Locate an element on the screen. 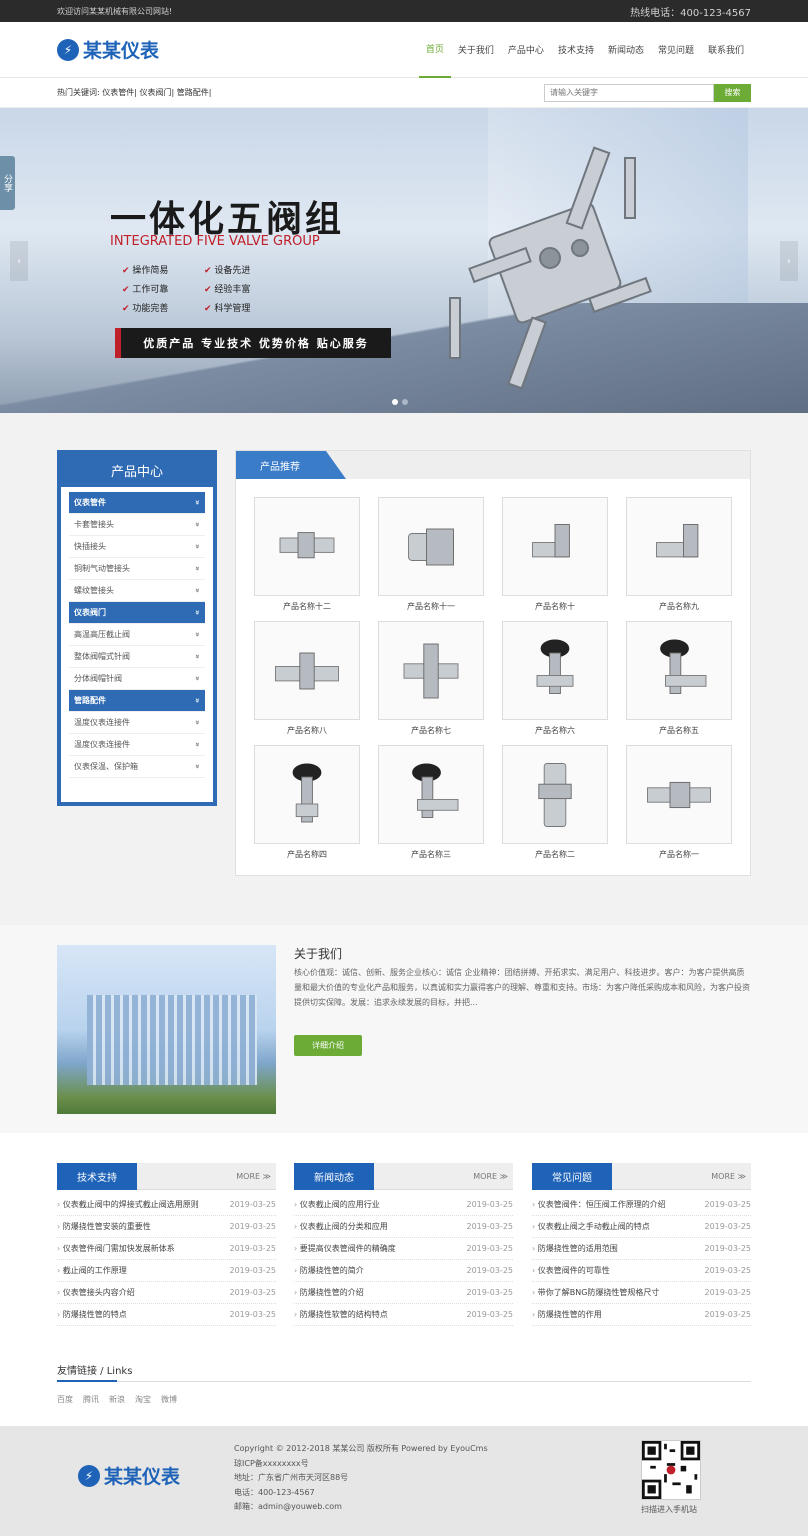 This screenshot has height=1536, width=808. site-logo: ⚡ 某某仪表 is located at coordinates (108, 49).